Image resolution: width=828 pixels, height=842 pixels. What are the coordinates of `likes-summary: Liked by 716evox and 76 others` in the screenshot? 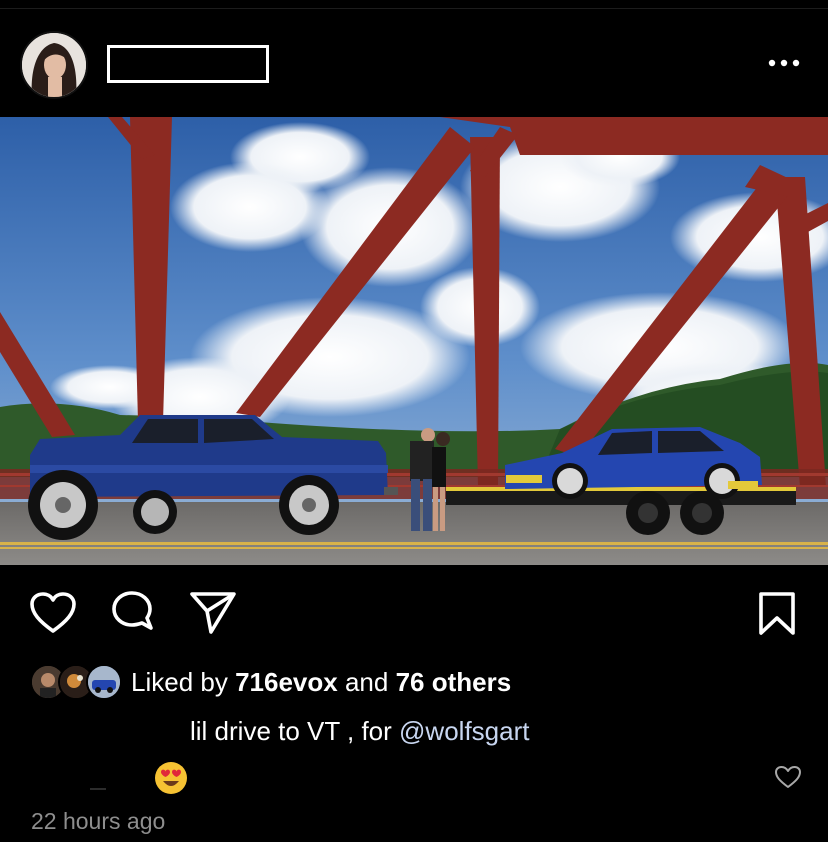 It's located at (321, 682).